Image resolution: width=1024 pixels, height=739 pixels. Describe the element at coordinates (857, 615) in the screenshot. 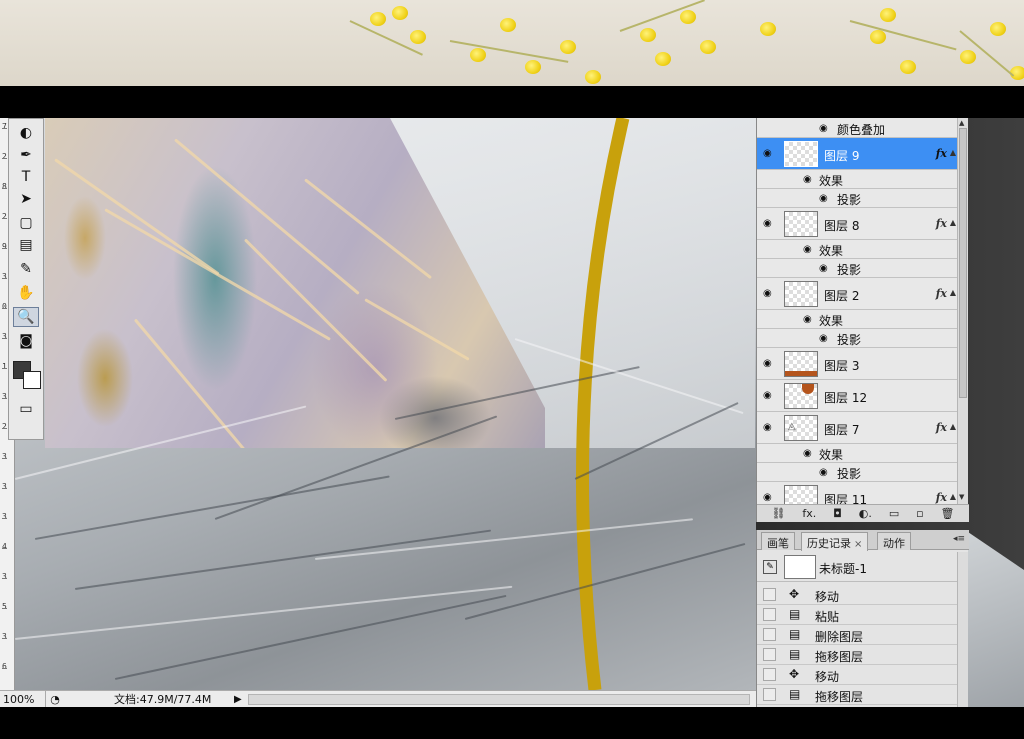

I see `history-step: ▤ 粘贴` at that location.